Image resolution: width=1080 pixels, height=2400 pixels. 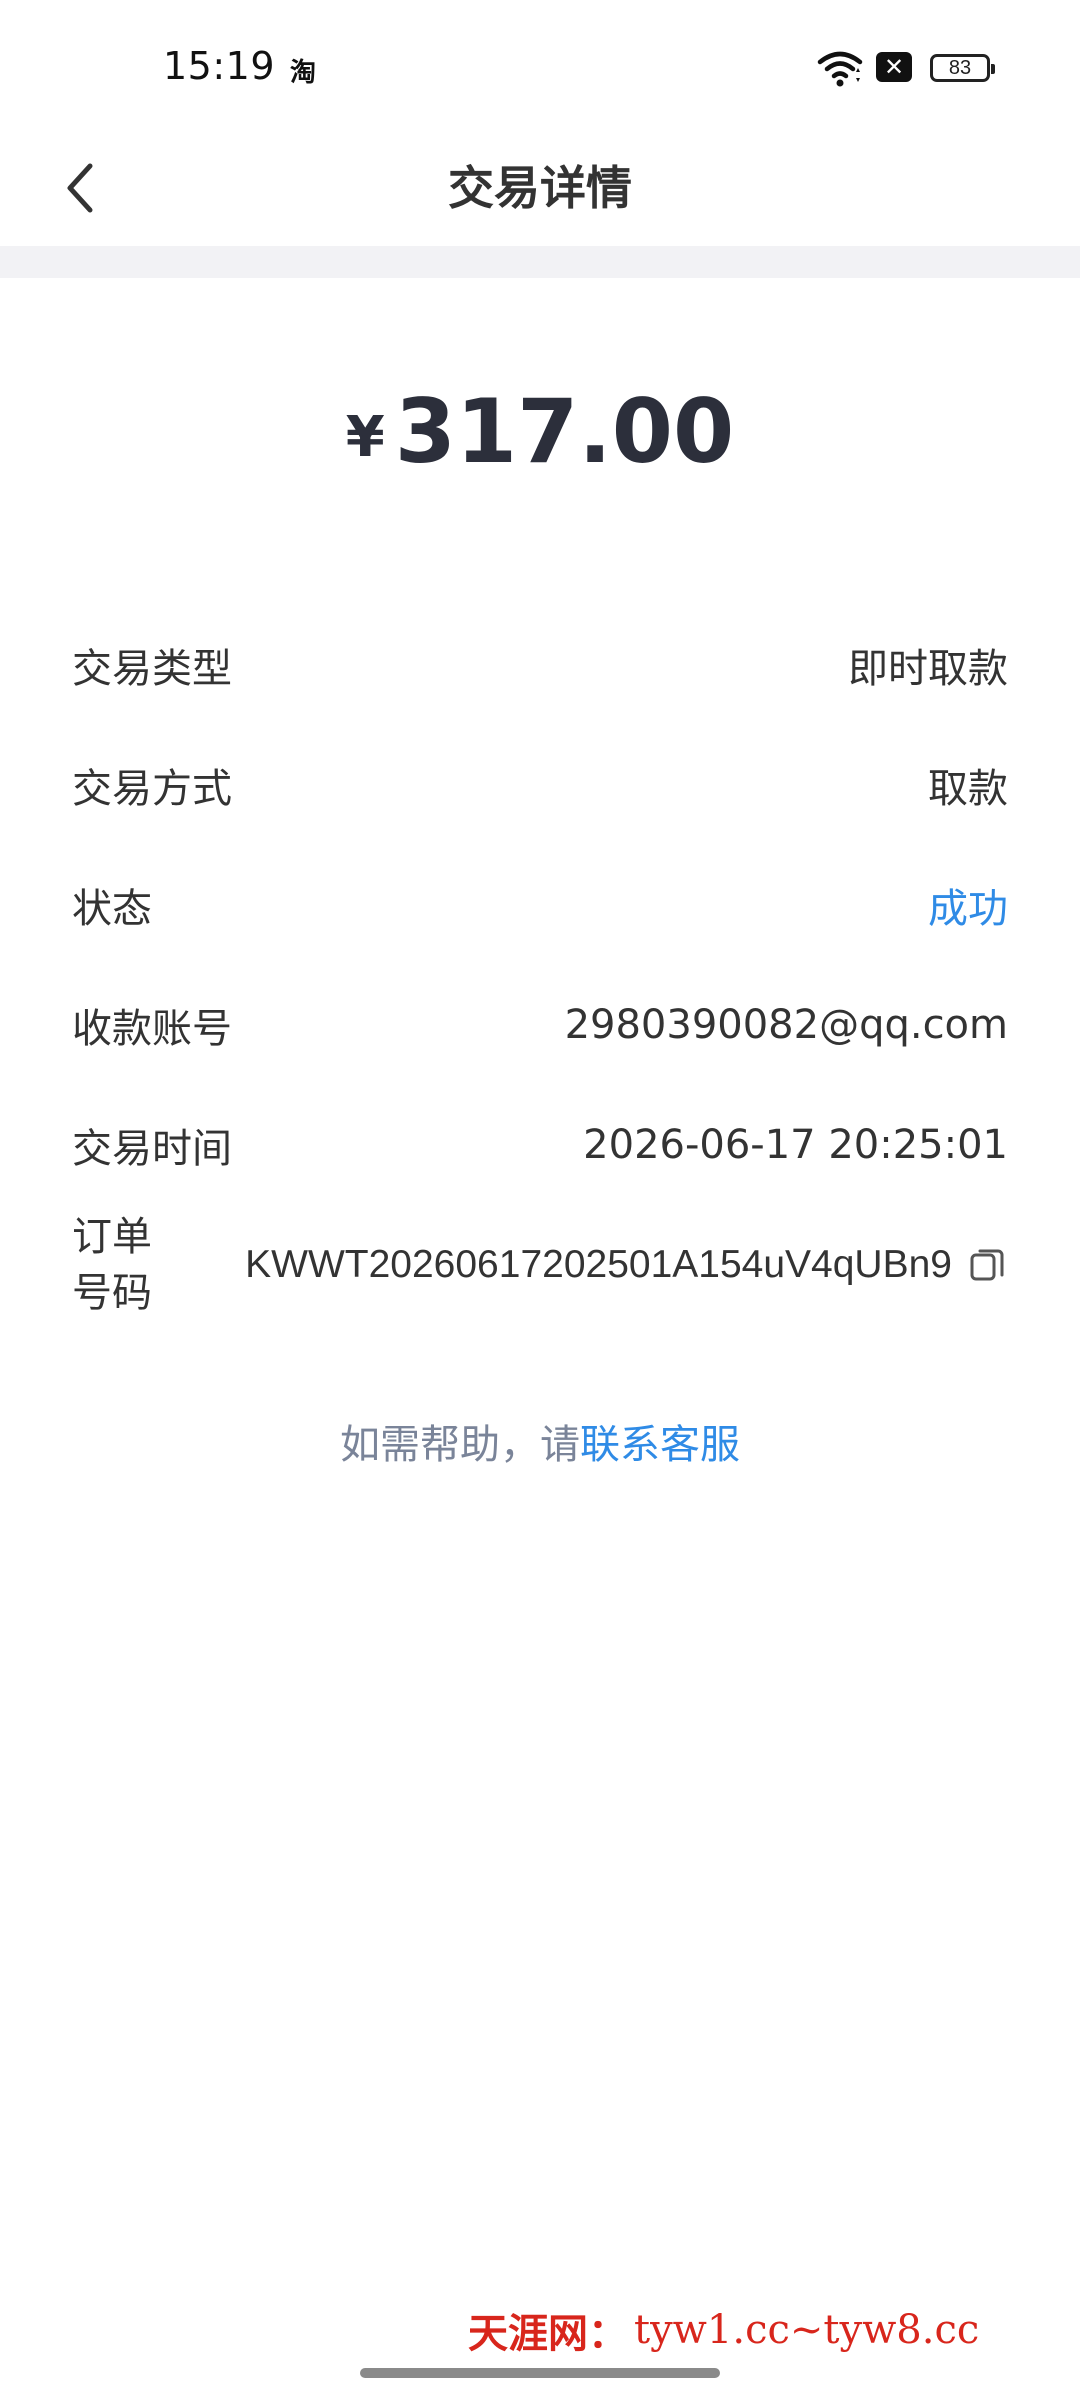 I want to click on amount-display: ¥317.00, so click(x=540, y=431).